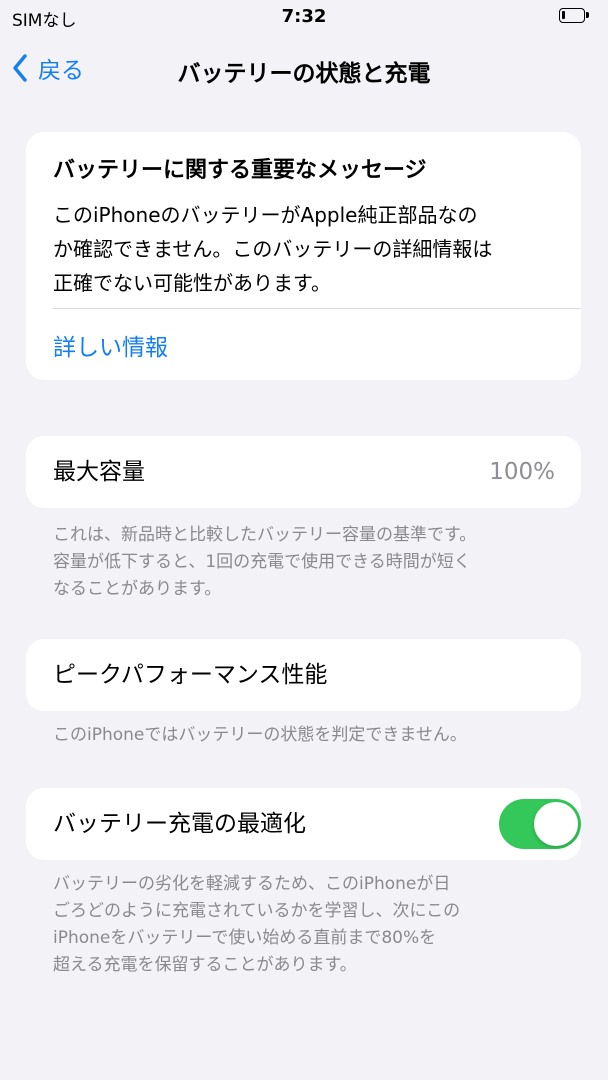 This screenshot has width=608, height=1080. I want to click on maximum-capacity-row: 最大容量 100%, so click(303, 472).